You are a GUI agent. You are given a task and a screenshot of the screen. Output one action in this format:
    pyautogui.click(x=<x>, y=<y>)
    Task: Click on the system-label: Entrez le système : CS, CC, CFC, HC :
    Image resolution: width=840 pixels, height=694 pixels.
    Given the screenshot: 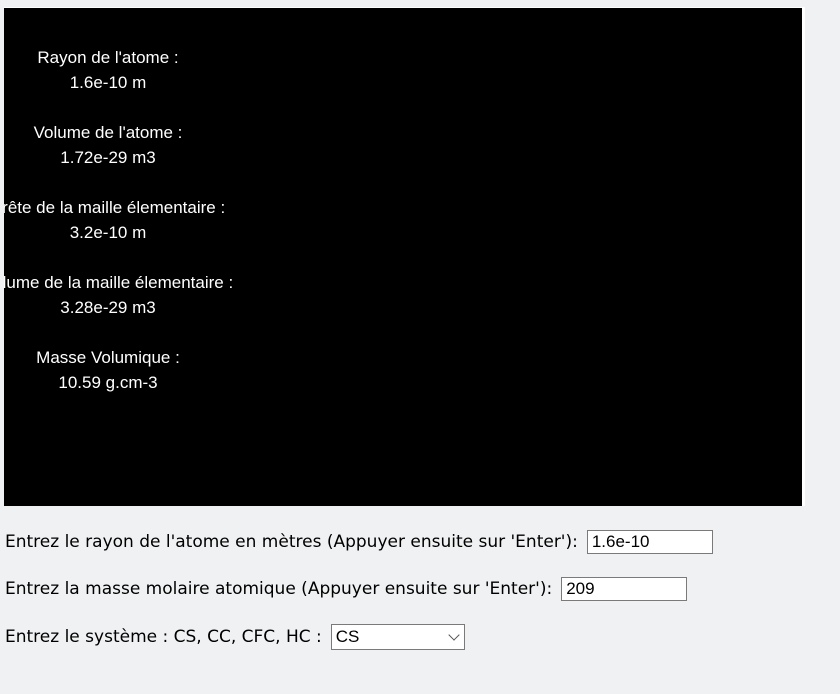 What is the action you would take?
    pyautogui.click(x=163, y=637)
    